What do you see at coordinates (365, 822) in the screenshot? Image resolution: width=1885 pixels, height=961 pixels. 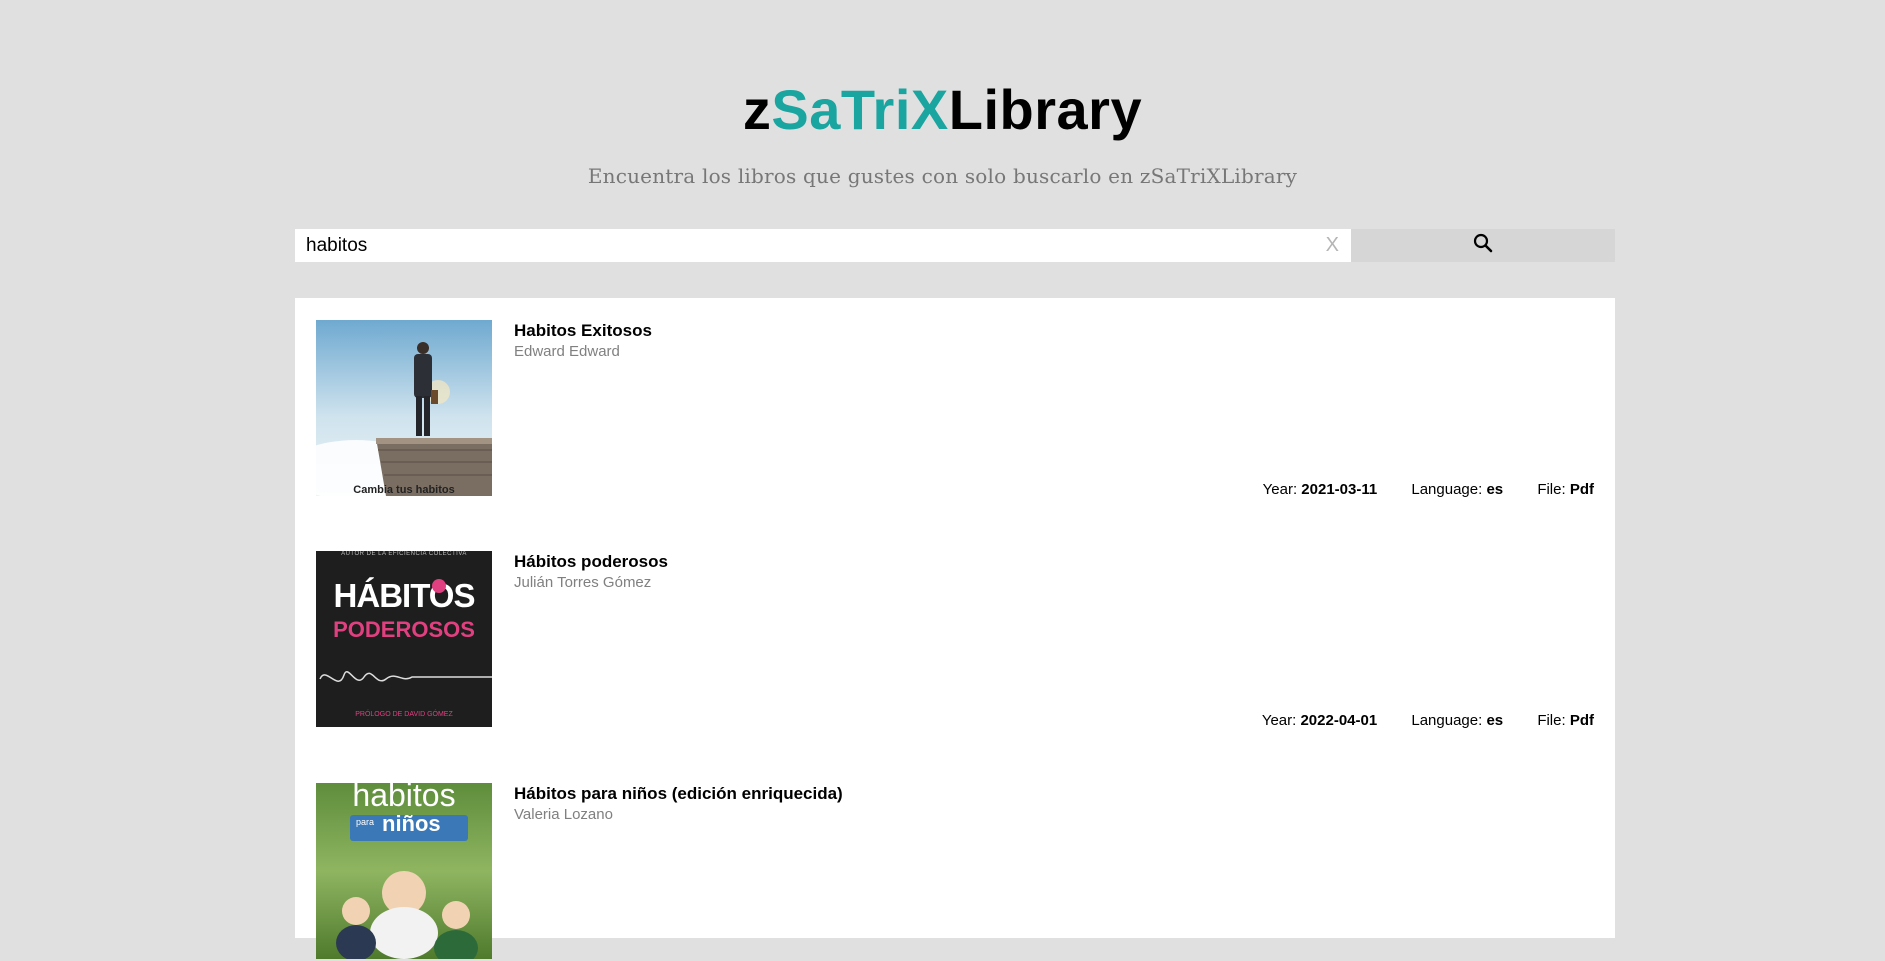 I see `cover-title-2: para` at bounding box center [365, 822].